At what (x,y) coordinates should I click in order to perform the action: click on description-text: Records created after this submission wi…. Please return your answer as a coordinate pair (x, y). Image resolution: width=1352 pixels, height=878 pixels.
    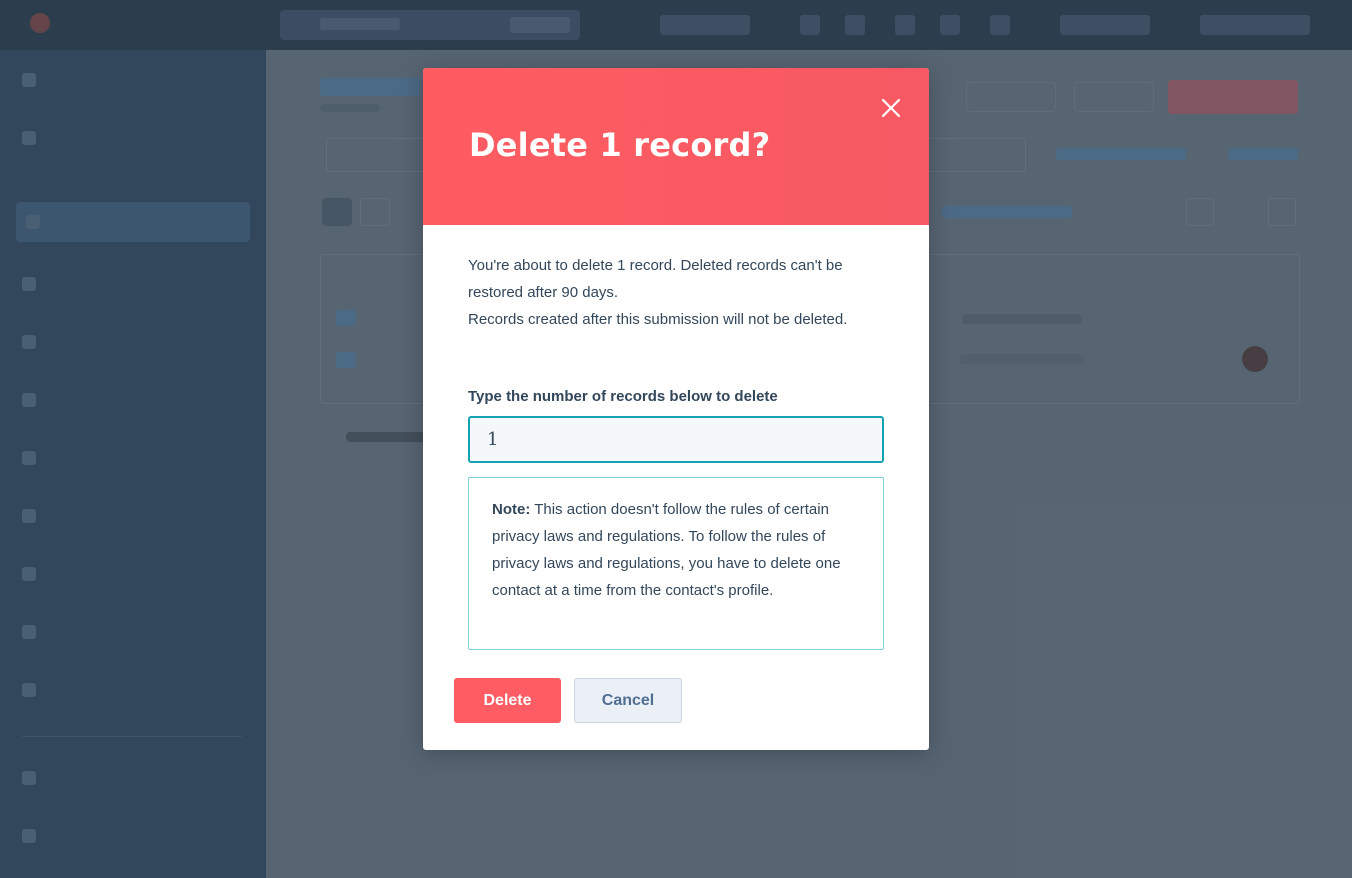
    Looking at the image, I should click on (658, 319).